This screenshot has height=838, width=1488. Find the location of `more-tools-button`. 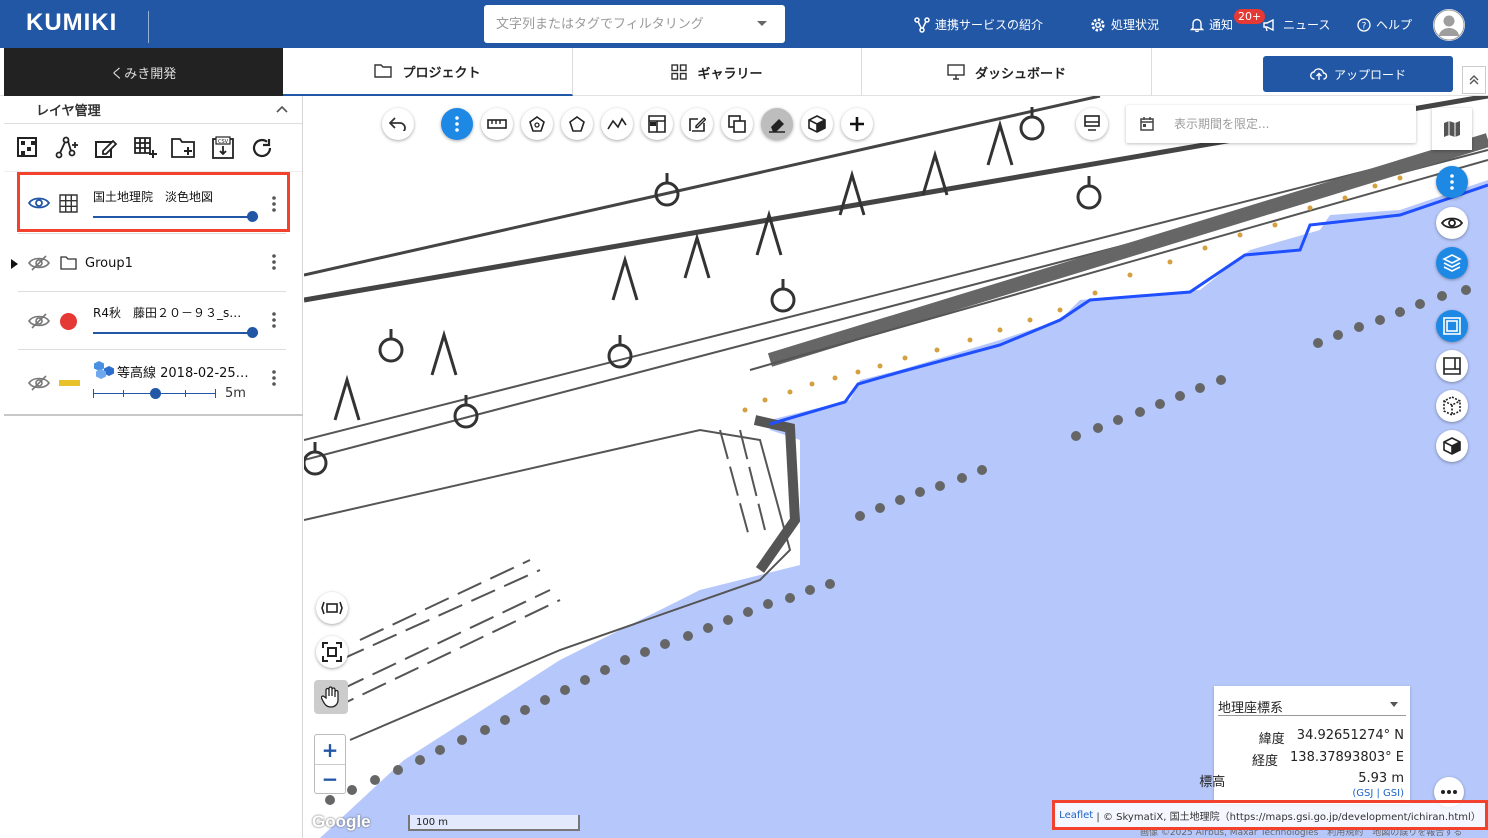

more-tools-button is located at coordinates (457, 124).